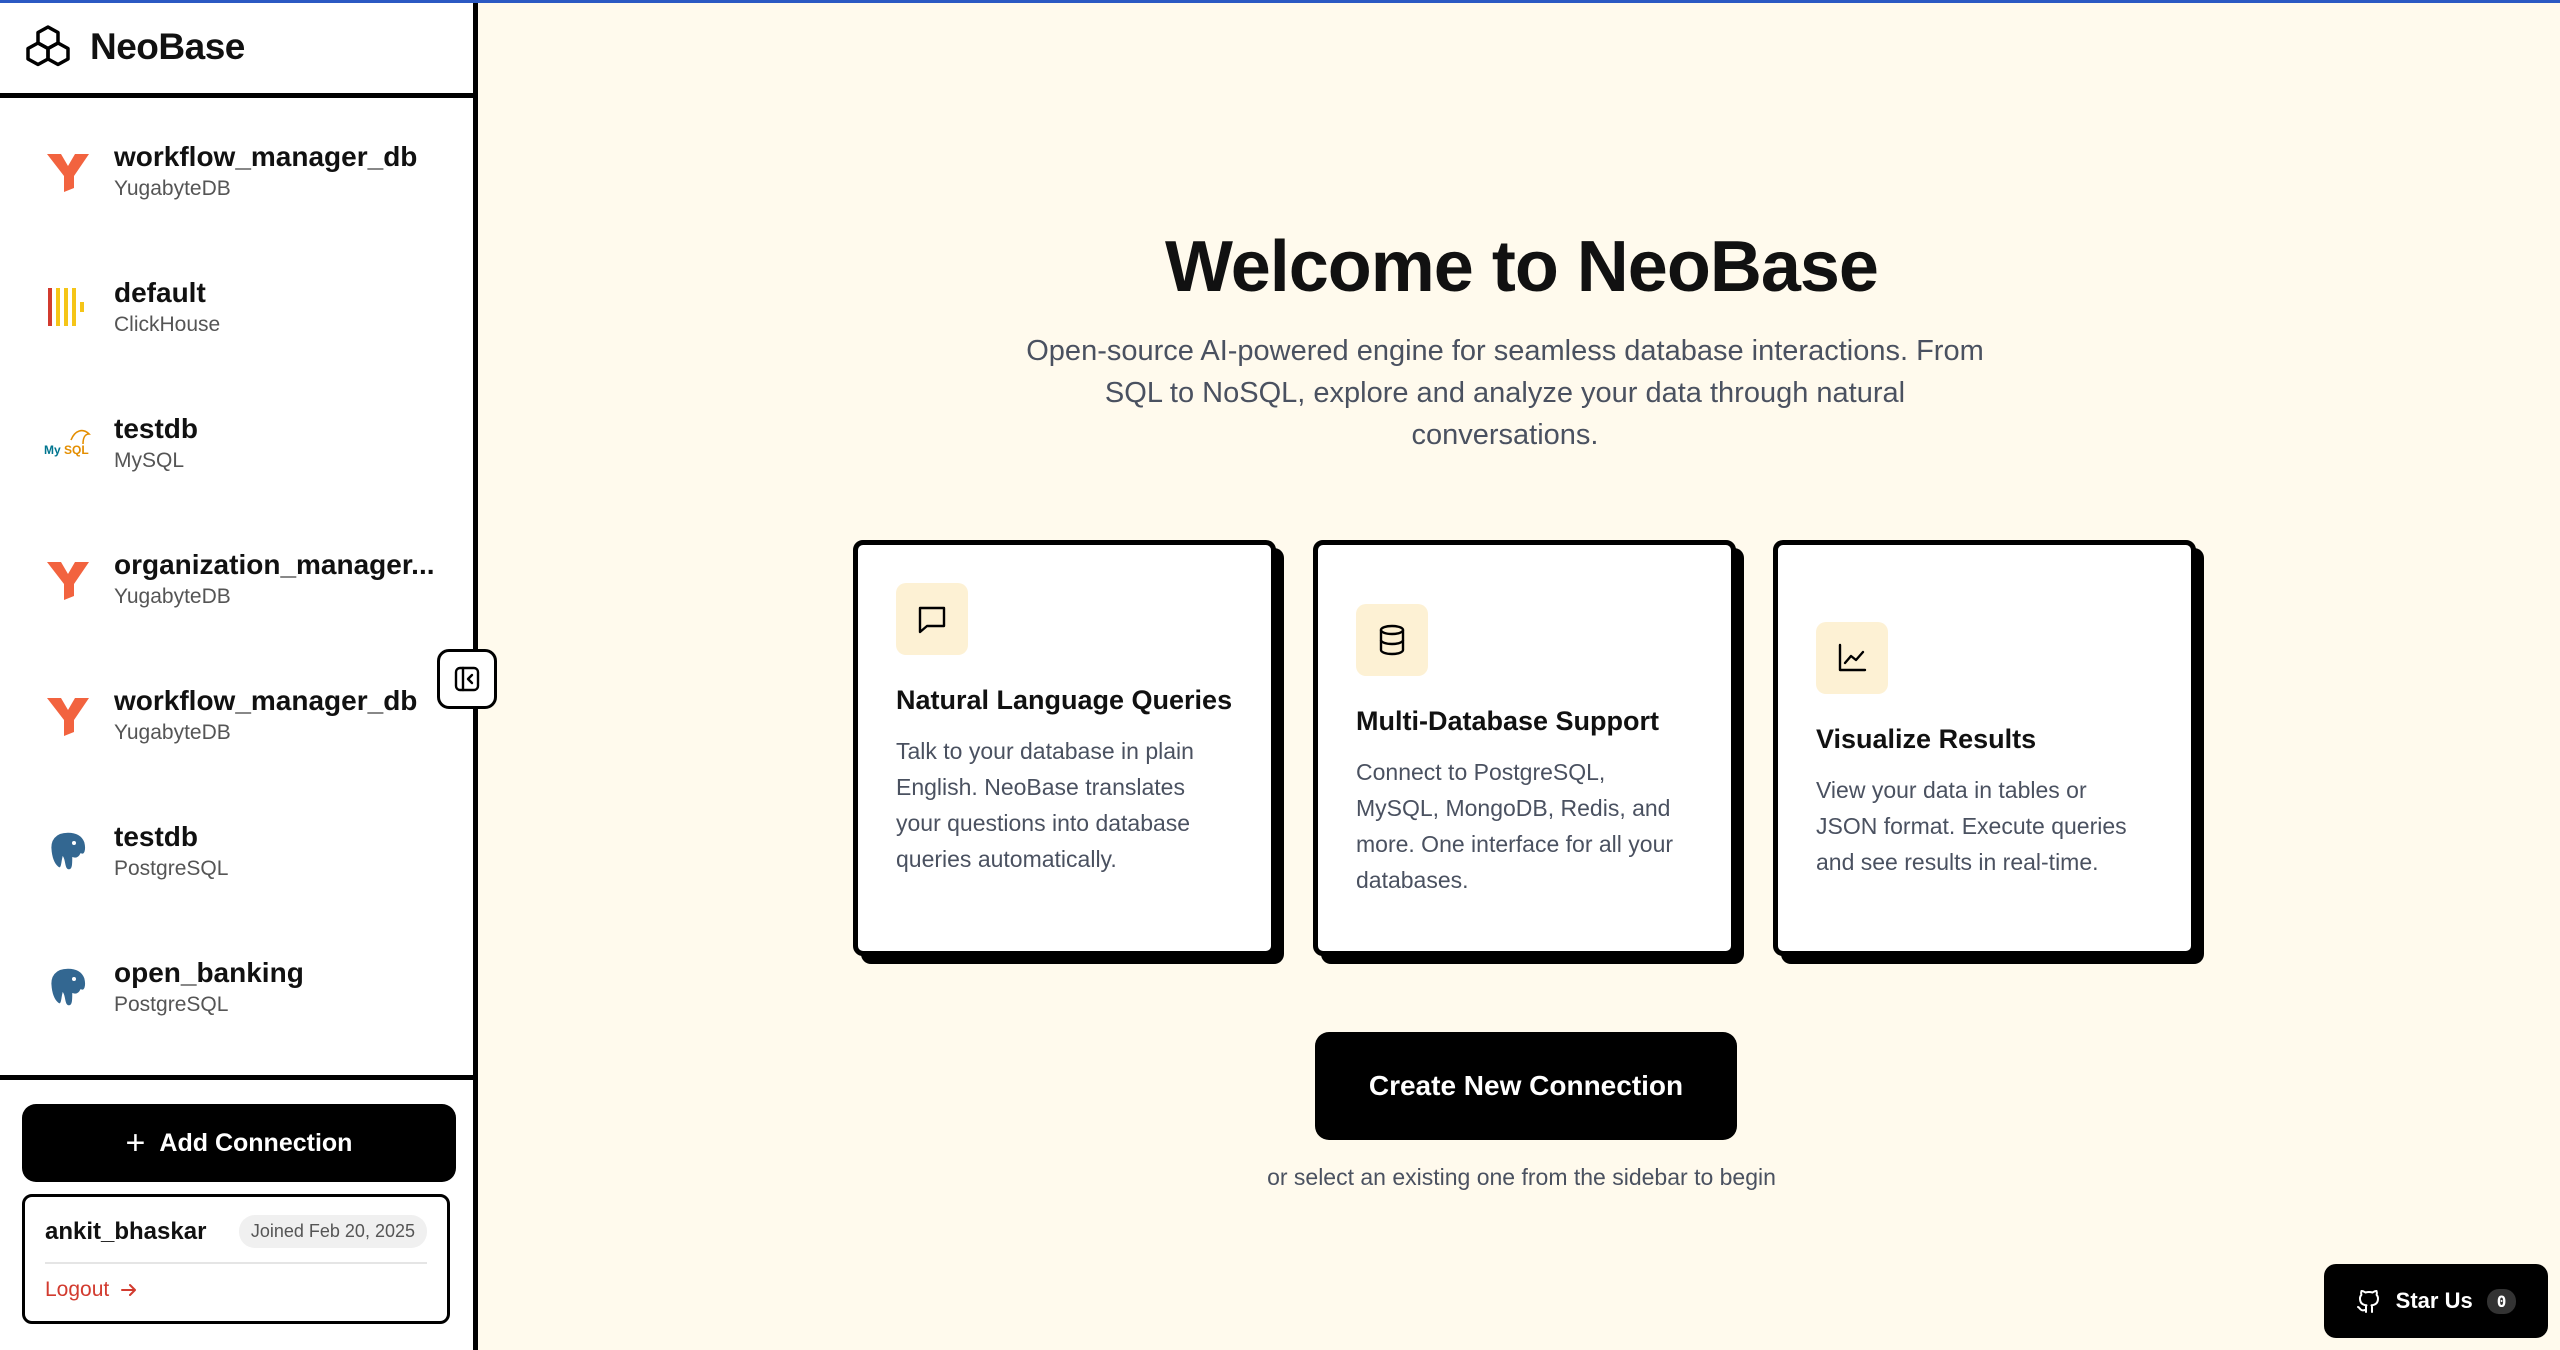 The width and height of the screenshot is (2560, 1350). What do you see at coordinates (68, 307) in the screenshot?
I see `clickhouse-icon` at bounding box center [68, 307].